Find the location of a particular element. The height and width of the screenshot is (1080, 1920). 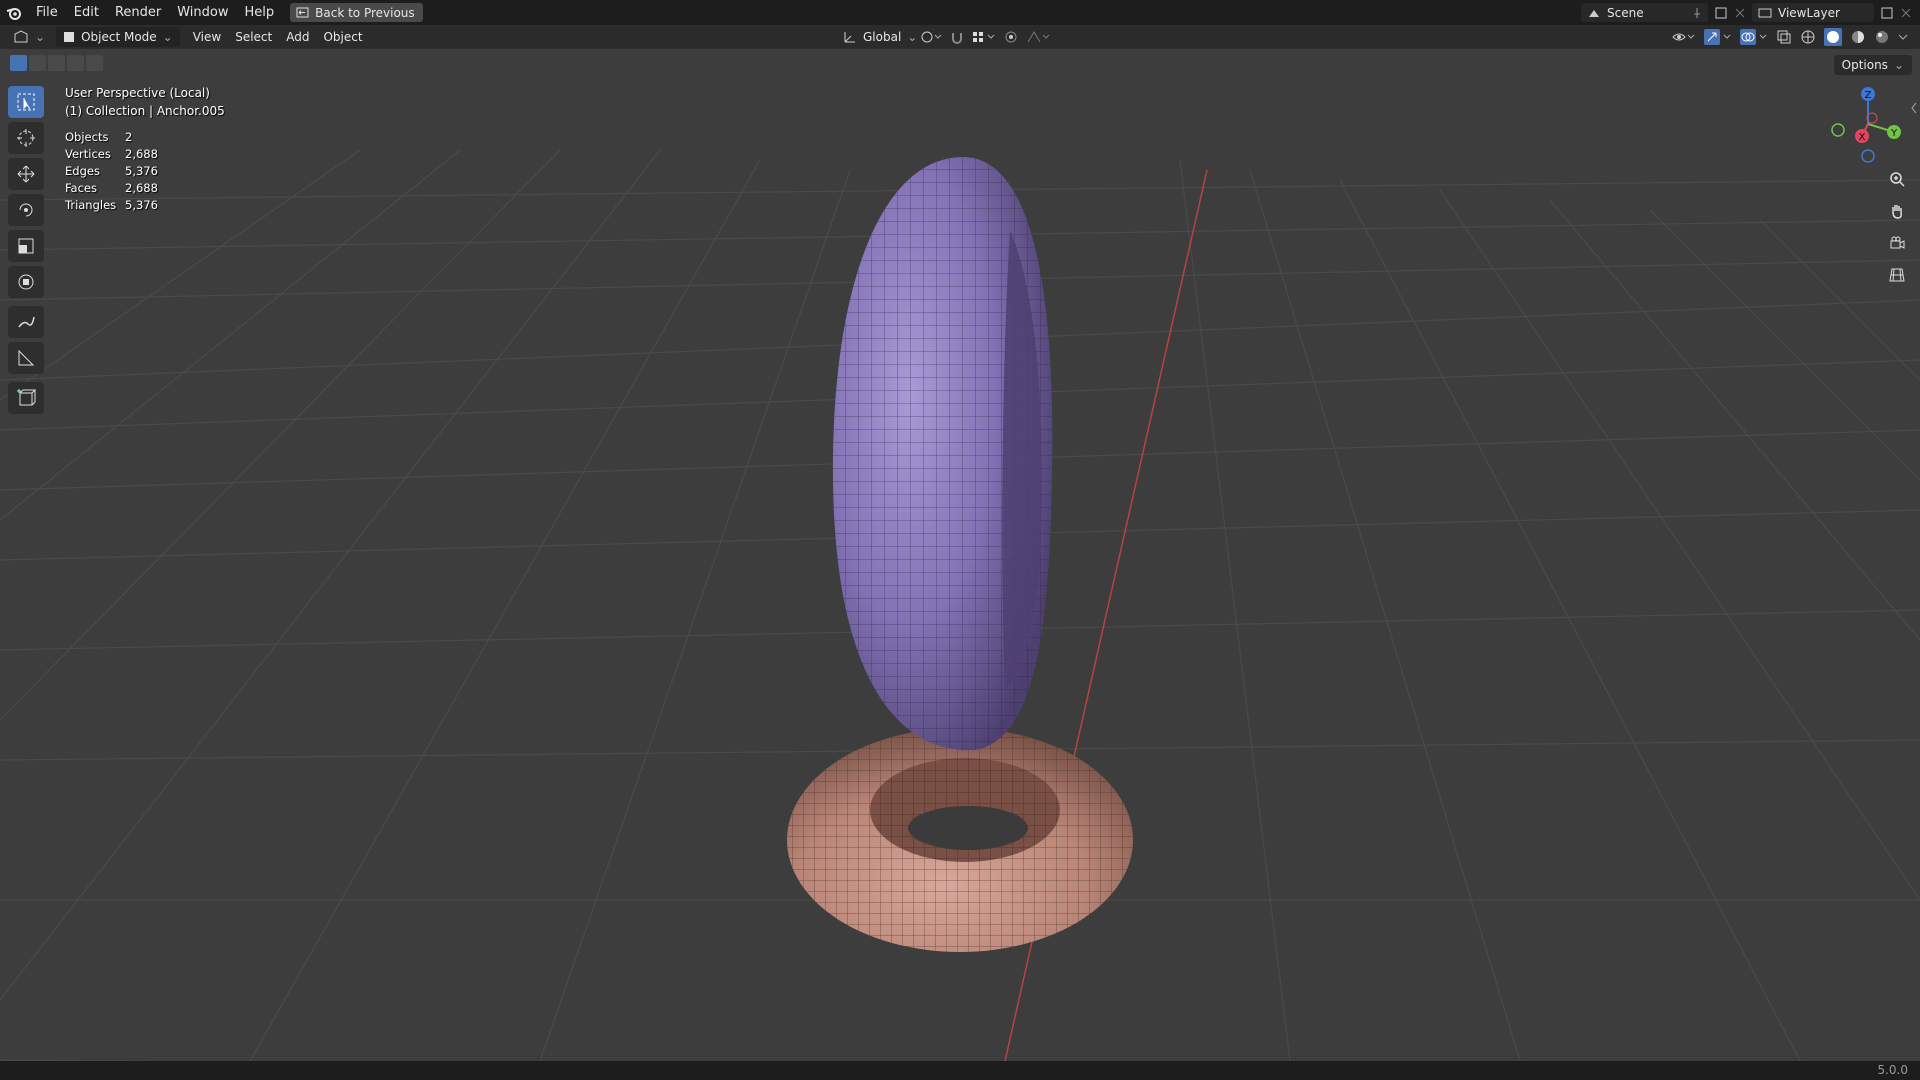

menu-select: Select is located at coordinates (253, 37).